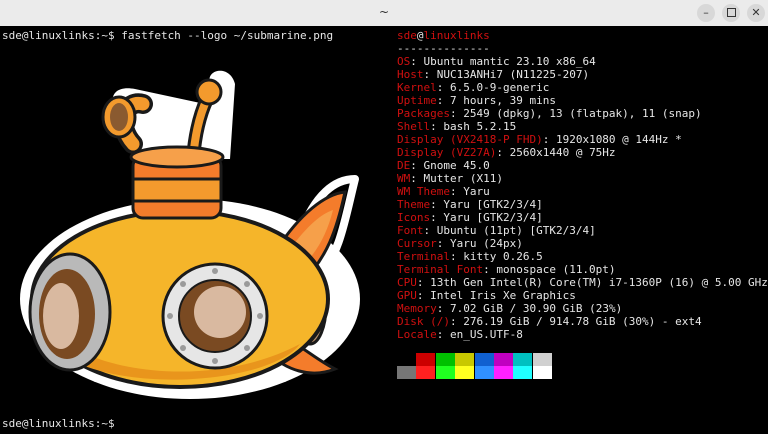 This screenshot has width=768, height=434. I want to click on info-key: Font, so click(410, 230).